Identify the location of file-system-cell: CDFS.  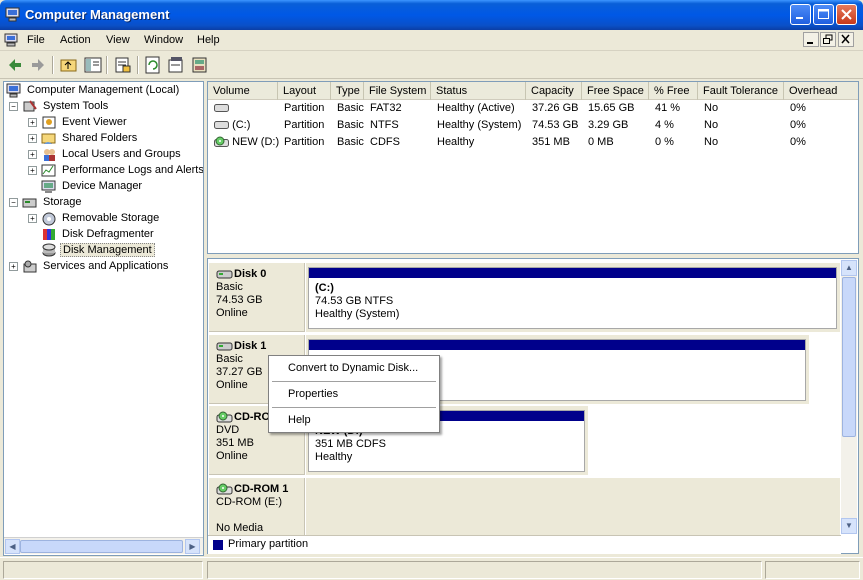
(385, 142).